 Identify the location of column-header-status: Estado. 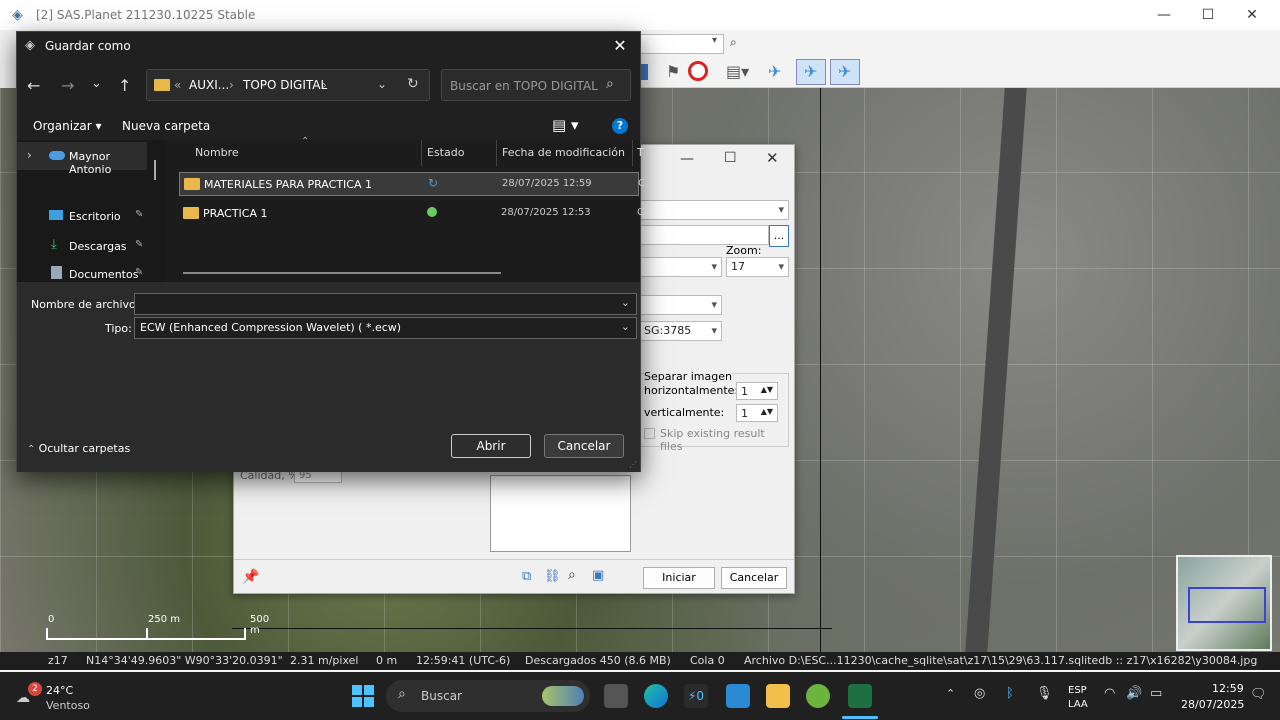
(445, 152).